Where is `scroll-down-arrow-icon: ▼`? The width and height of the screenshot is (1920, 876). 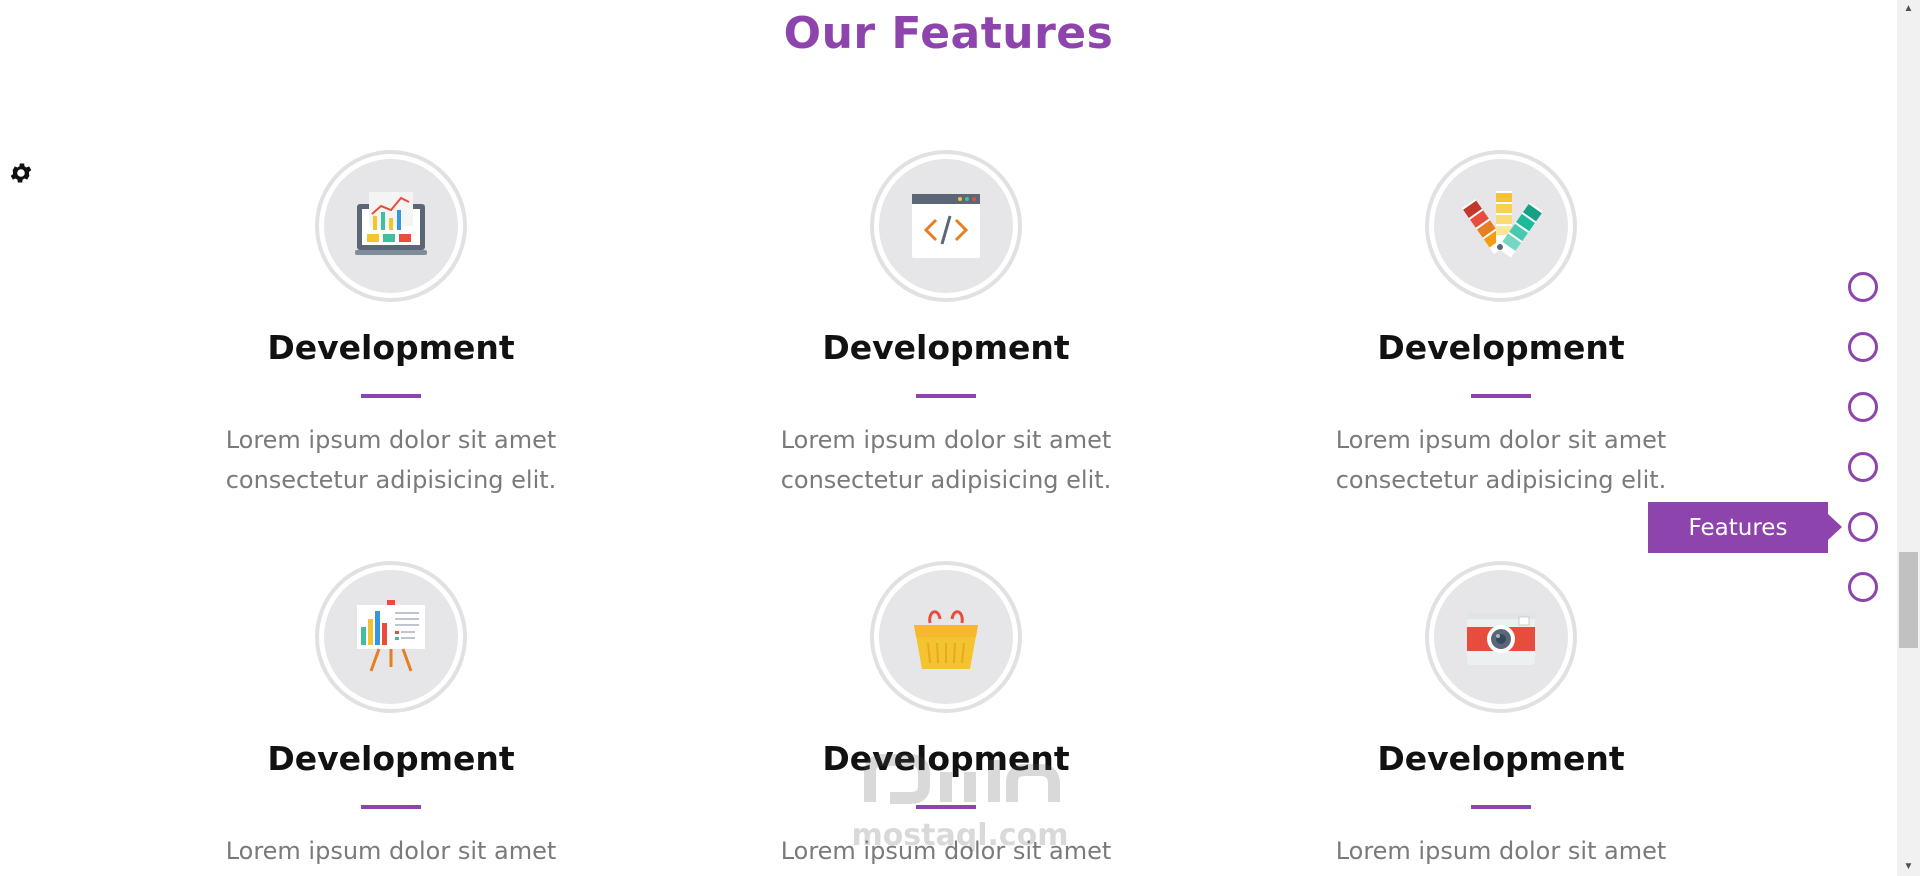 scroll-down-arrow-icon: ▼ is located at coordinates (1908, 867).